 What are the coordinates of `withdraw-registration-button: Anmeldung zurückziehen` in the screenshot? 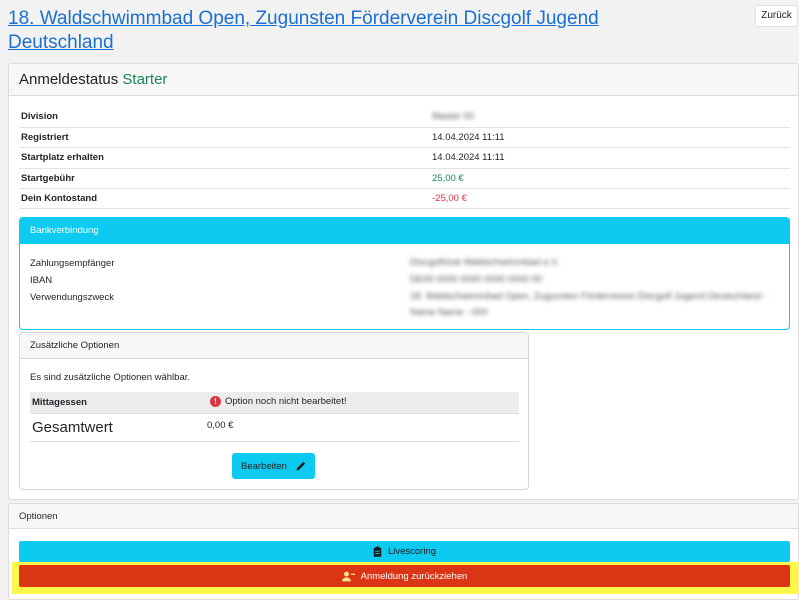 It's located at (404, 576).